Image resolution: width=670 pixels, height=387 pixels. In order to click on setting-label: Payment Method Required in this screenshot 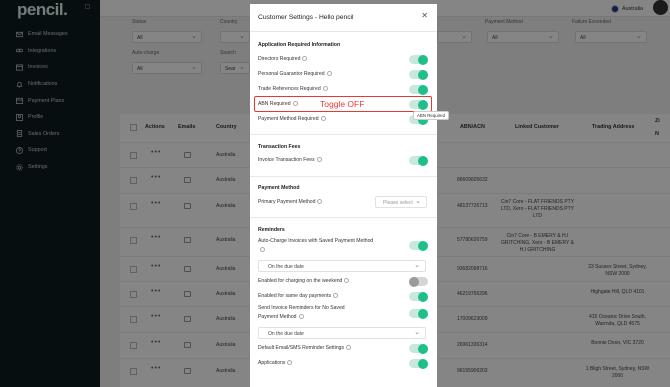, I will do `click(288, 119)`.